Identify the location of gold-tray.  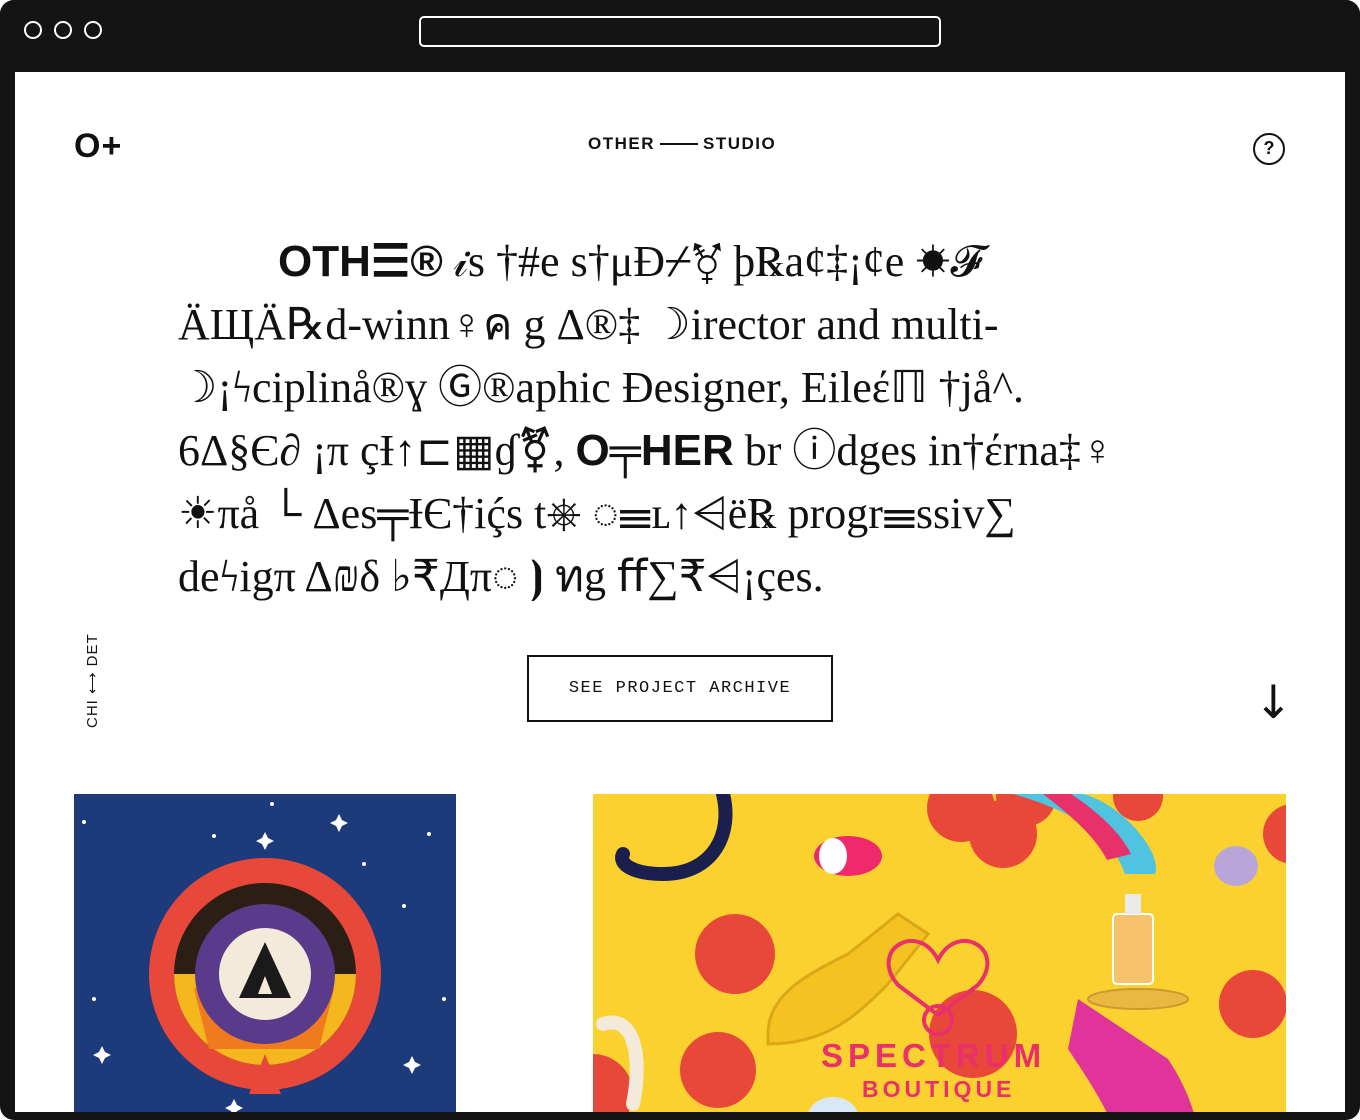
(1138, 999).